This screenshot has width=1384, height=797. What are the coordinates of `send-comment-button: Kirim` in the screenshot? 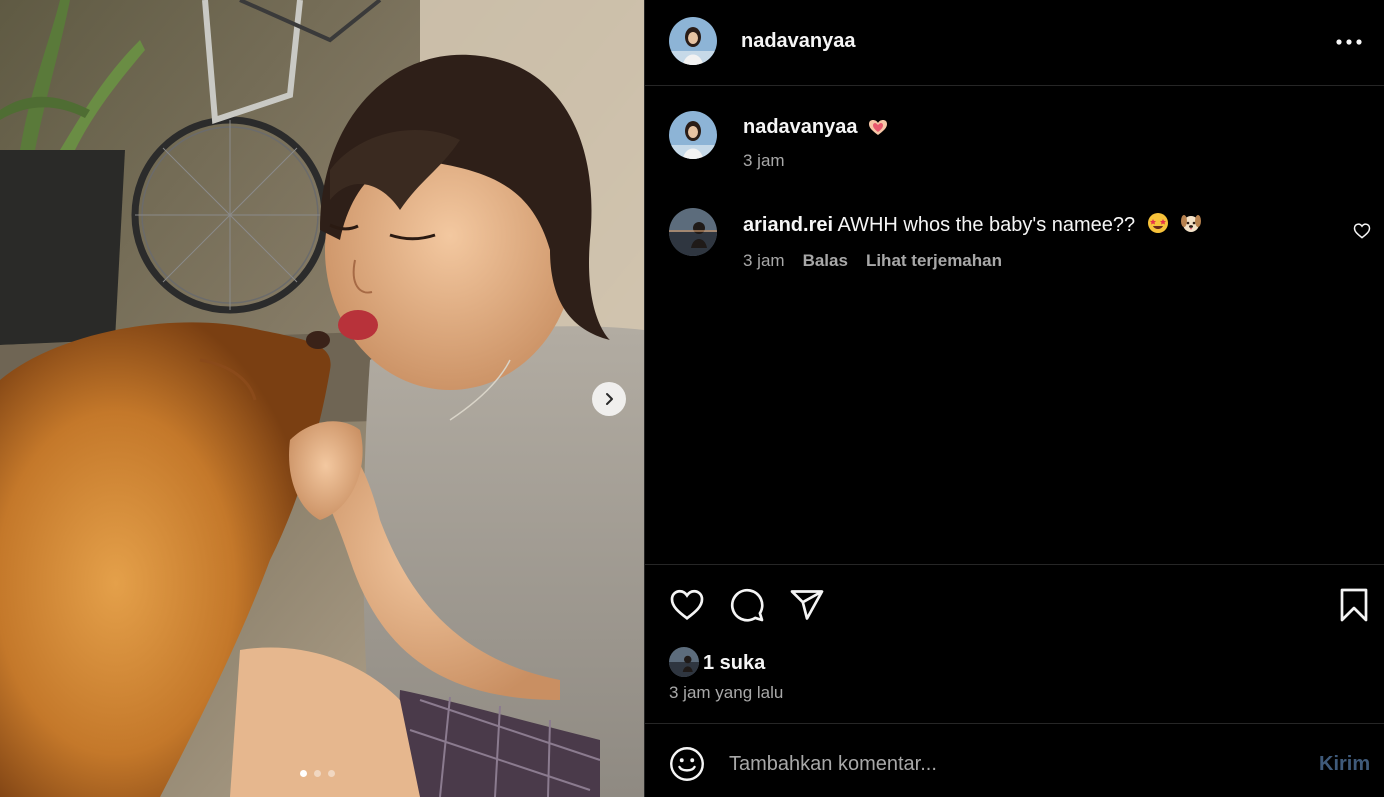 It's located at (1344, 764).